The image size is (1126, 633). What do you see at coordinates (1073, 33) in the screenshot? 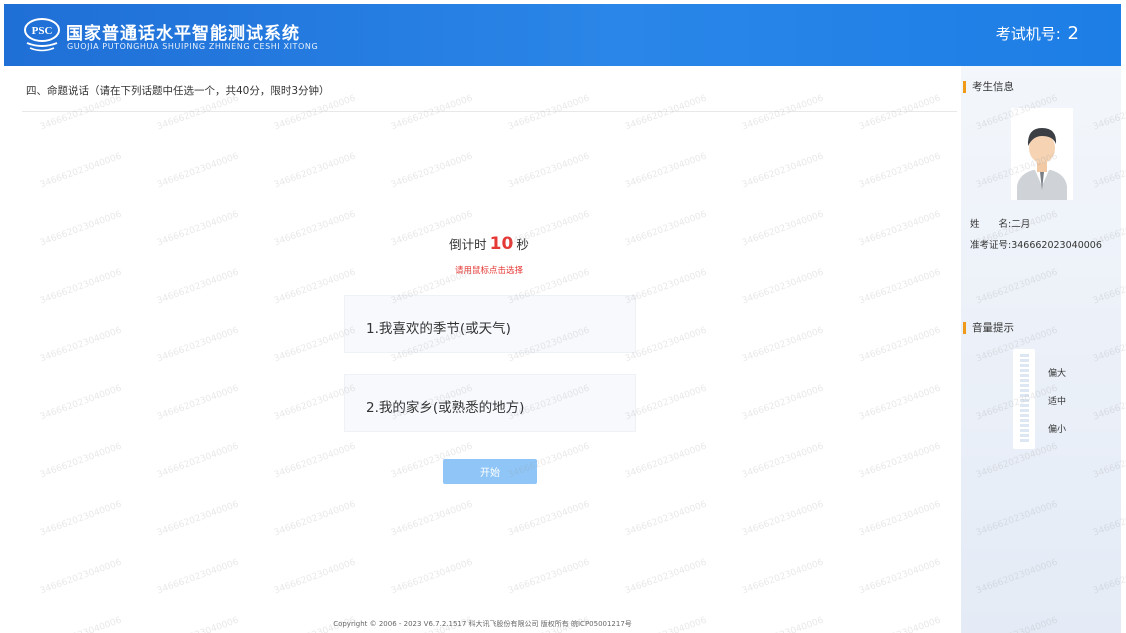
I see `exam-machine-value: 2` at bounding box center [1073, 33].